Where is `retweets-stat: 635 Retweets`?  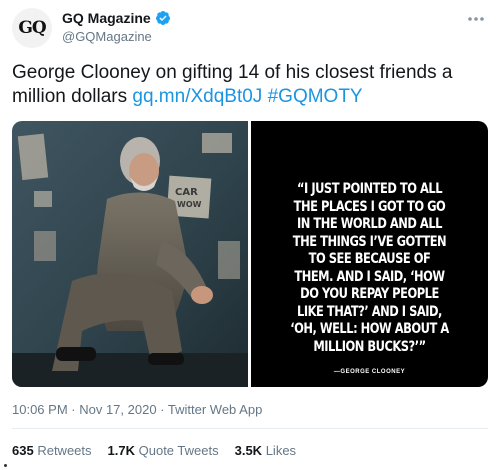
retweets-stat: 635 Retweets is located at coordinates (52, 450).